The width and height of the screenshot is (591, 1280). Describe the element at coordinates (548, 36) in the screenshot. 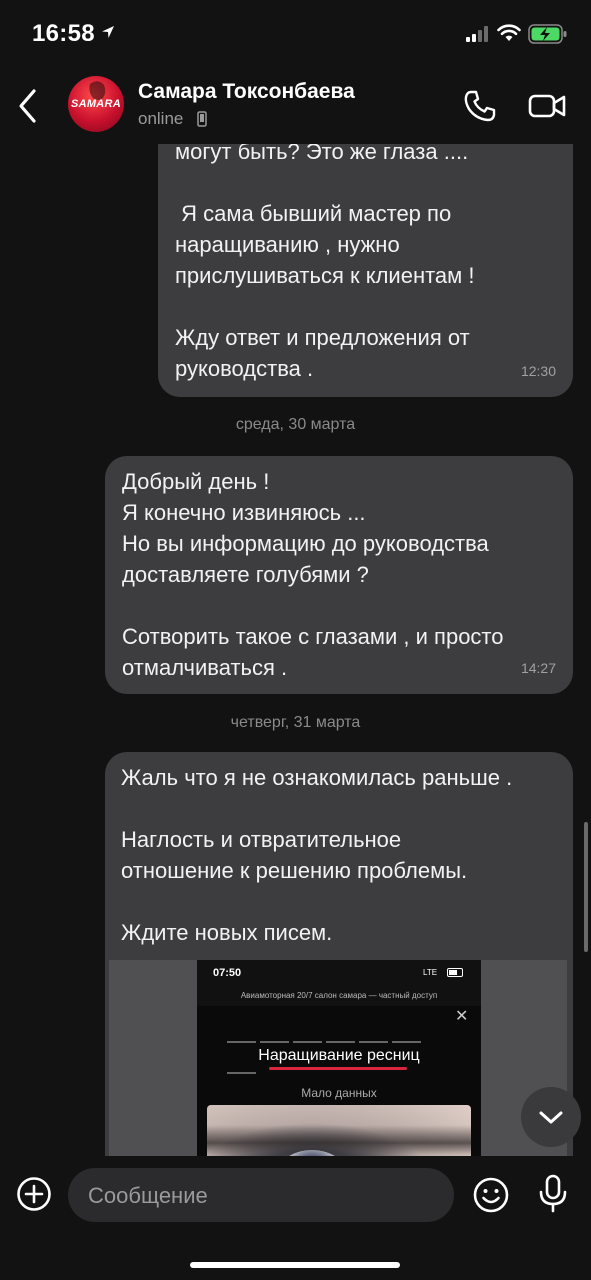

I see `battery-charging-icon` at that location.